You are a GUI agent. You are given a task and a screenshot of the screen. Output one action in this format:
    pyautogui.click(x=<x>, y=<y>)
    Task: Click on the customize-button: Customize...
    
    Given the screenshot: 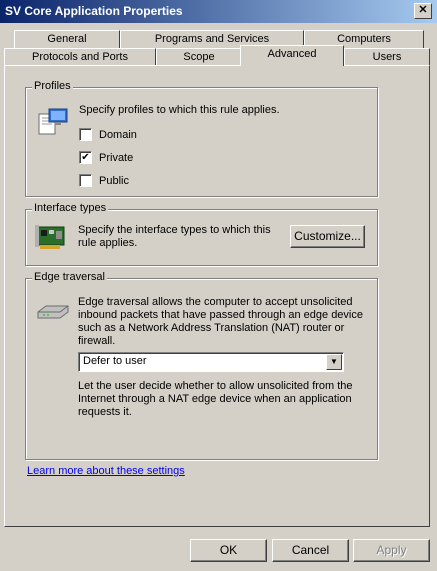 What is the action you would take?
    pyautogui.click(x=327, y=236)
    